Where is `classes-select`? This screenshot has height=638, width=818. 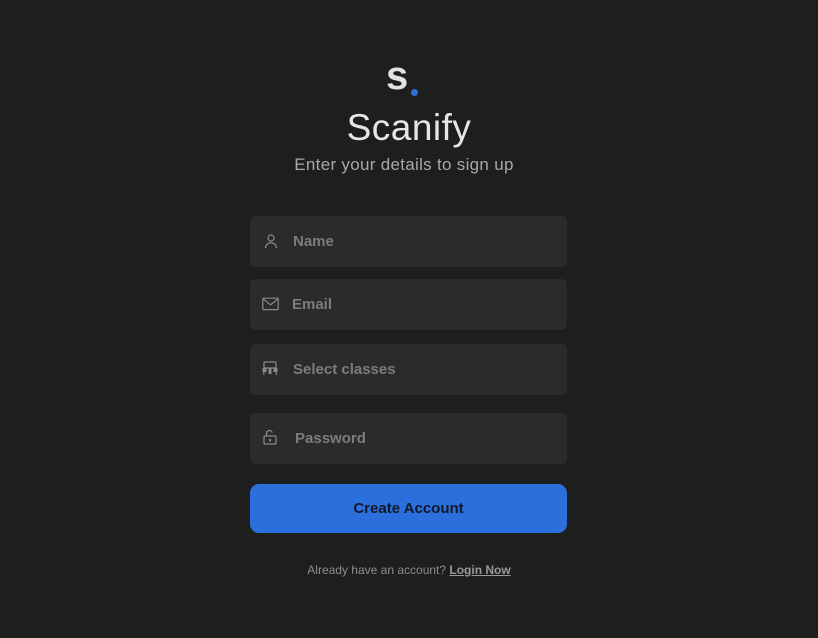
classes-select is located at coordinates (408, 369).